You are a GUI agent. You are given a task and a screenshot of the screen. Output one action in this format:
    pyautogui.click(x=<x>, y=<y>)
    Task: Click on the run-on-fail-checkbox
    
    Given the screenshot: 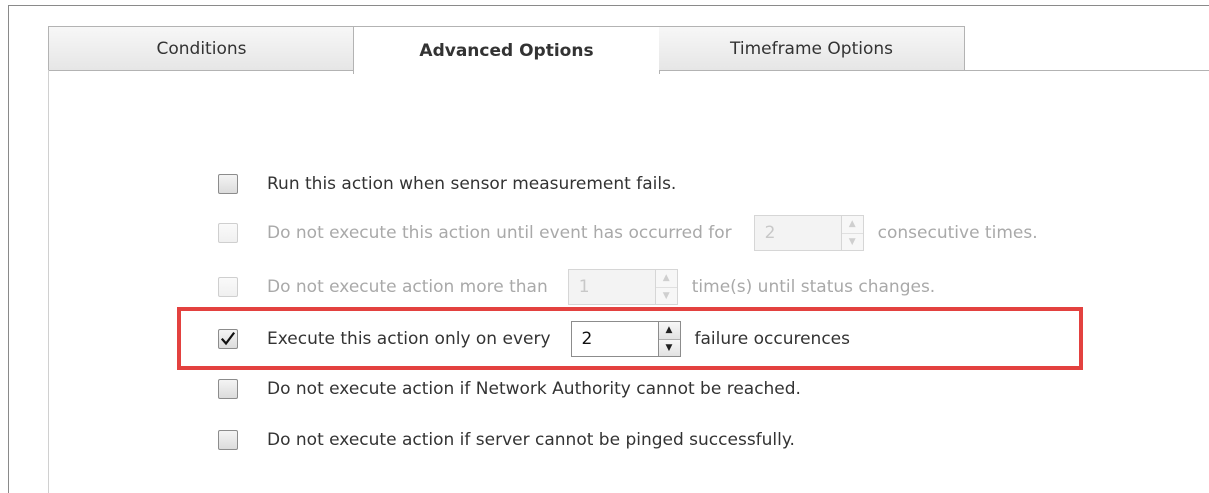 What is the action you would take?
    pyautogui.click(x=228, y=184)
    